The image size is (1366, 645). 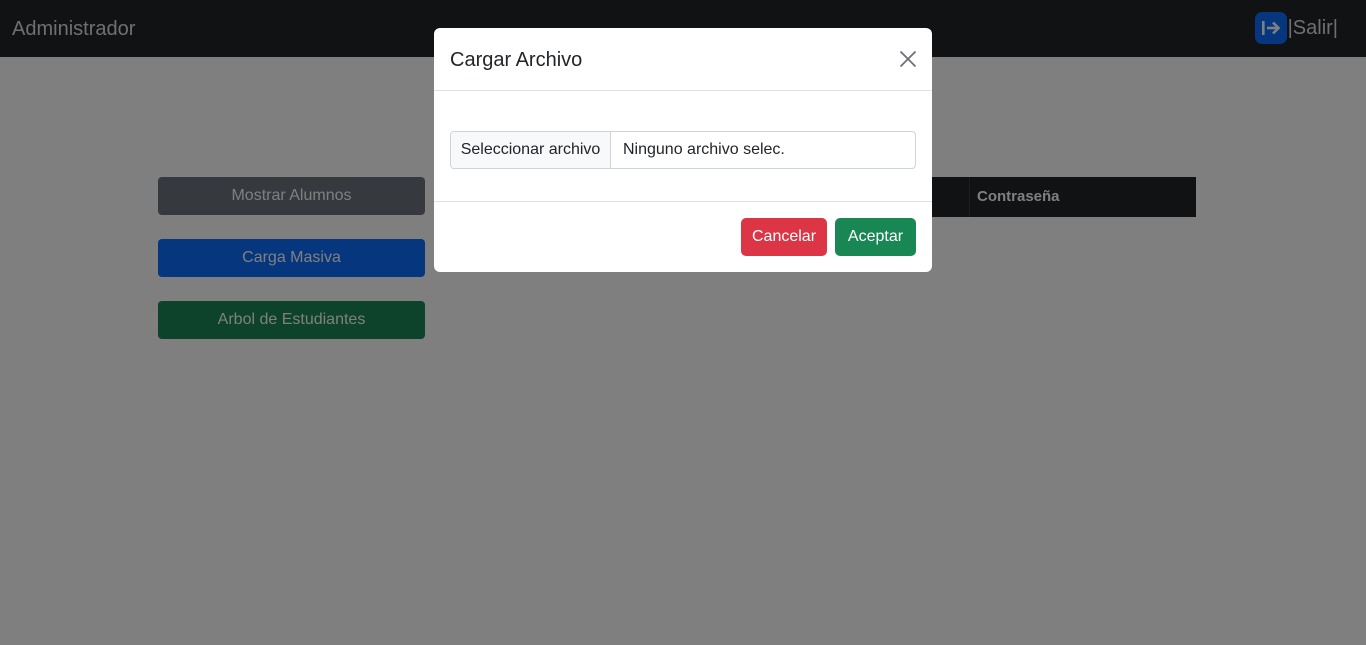 I want to click on cancel-button: Cancelar, so click(x=784, y=237).